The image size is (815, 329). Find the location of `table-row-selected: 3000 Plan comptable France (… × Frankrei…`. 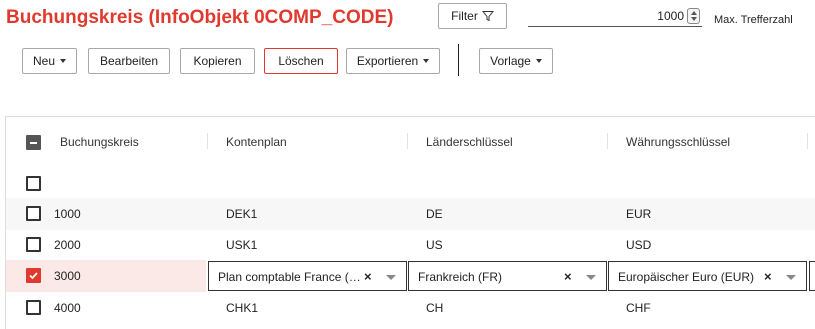

table-row-selected: 3000 Plan comptable France (… × Frankrei… is located at coordinates (410, 276).